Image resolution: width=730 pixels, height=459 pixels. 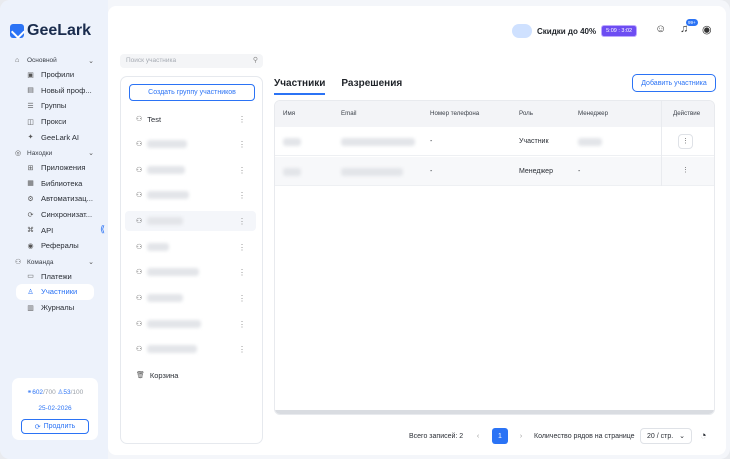 What do you see at coordinates (338, 86) in the screenshot?
I see `members-tabs: Участники Разрешения` at bounding box center [338, 86].